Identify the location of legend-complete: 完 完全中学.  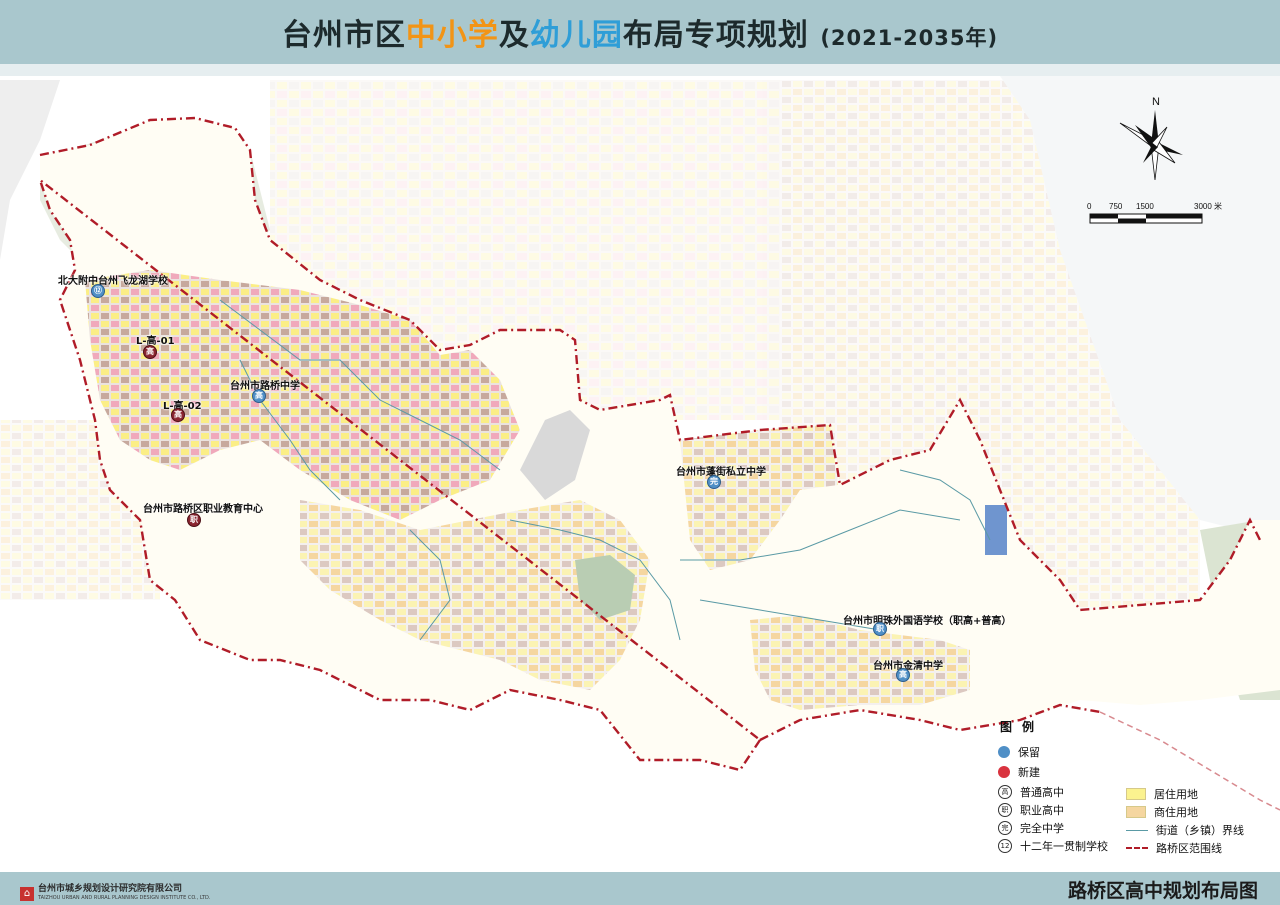
(1031, 828).